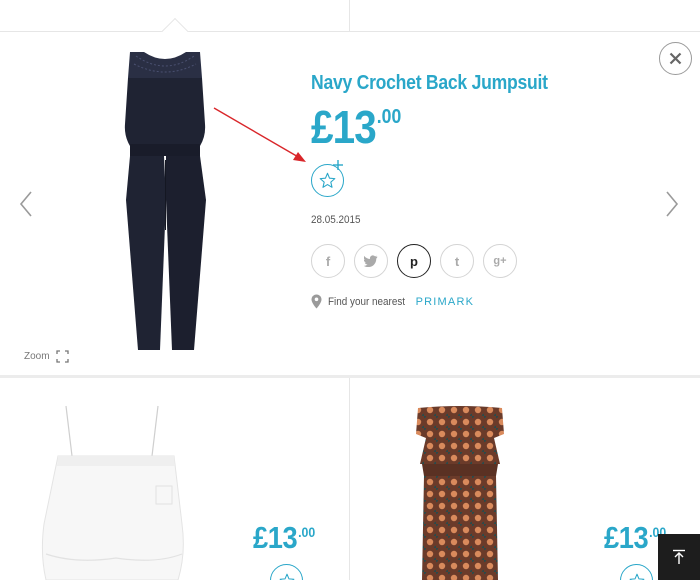  I want to click on twitter-icon, so click(371, 261).